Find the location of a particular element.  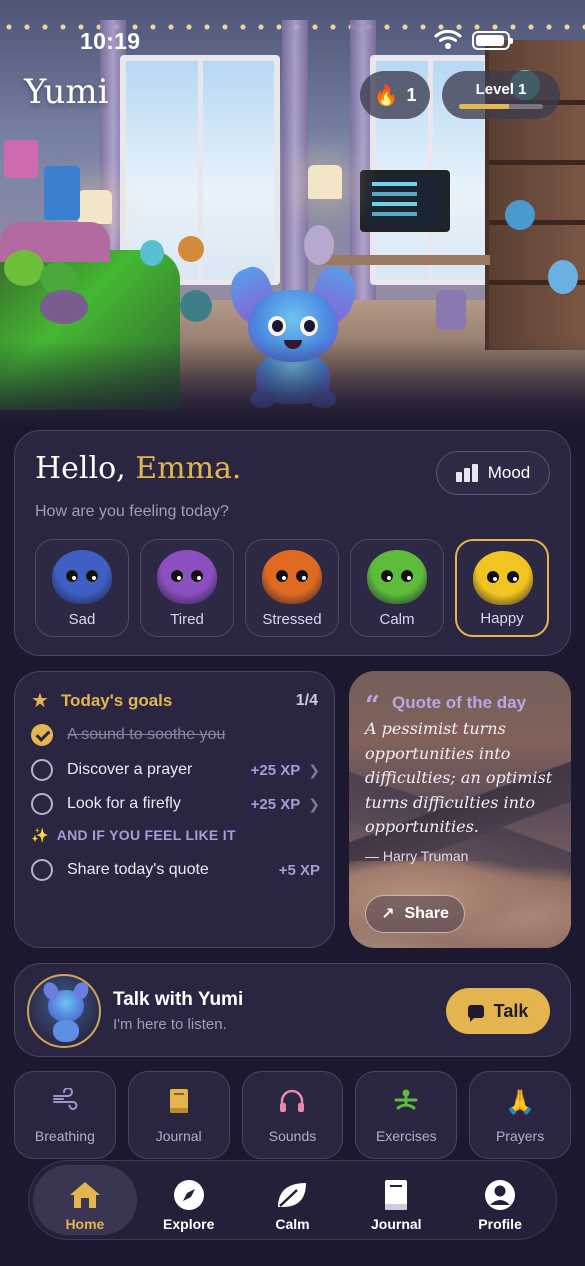

tab-home: Home is located at coordinates (85, 1200).